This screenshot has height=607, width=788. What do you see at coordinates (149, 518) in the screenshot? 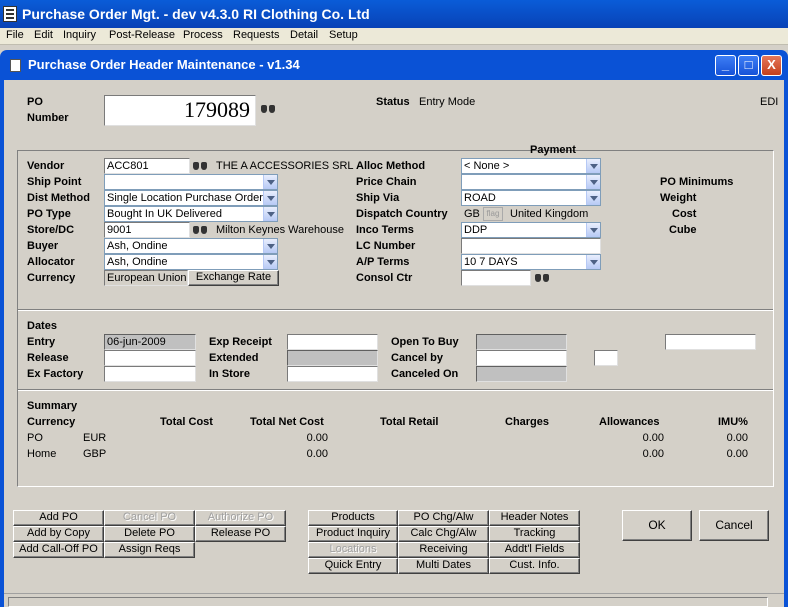
I see `cancel-po-button: Cancel PO` at bounding box center [149, 518].